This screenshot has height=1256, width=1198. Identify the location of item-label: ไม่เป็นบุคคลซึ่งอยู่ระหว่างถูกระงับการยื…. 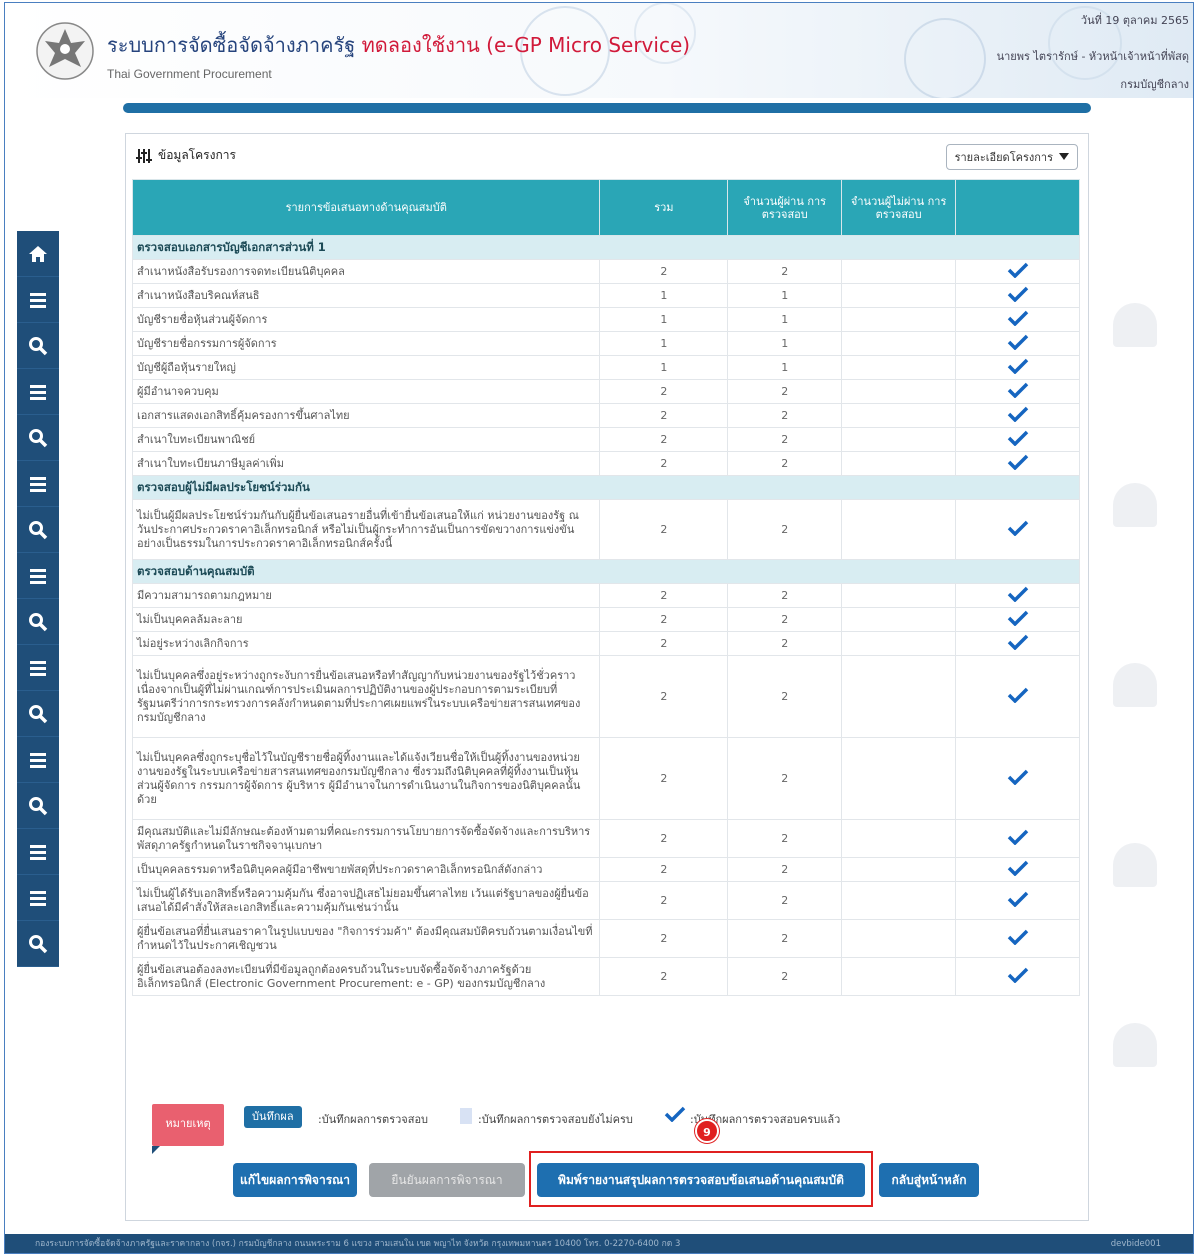
(366, 696).